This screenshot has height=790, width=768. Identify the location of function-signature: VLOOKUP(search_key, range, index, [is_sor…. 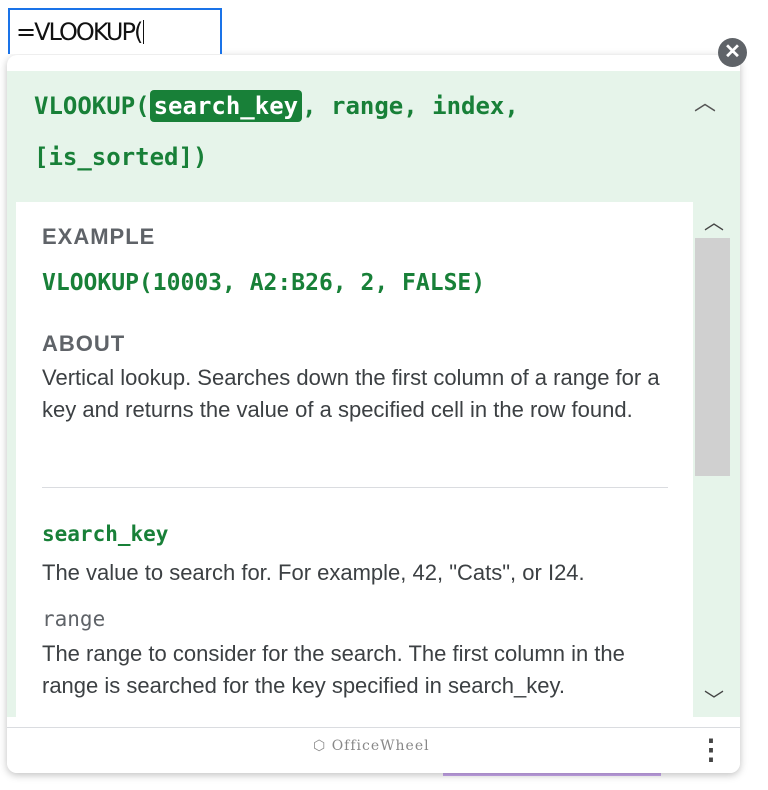
(354, 132).